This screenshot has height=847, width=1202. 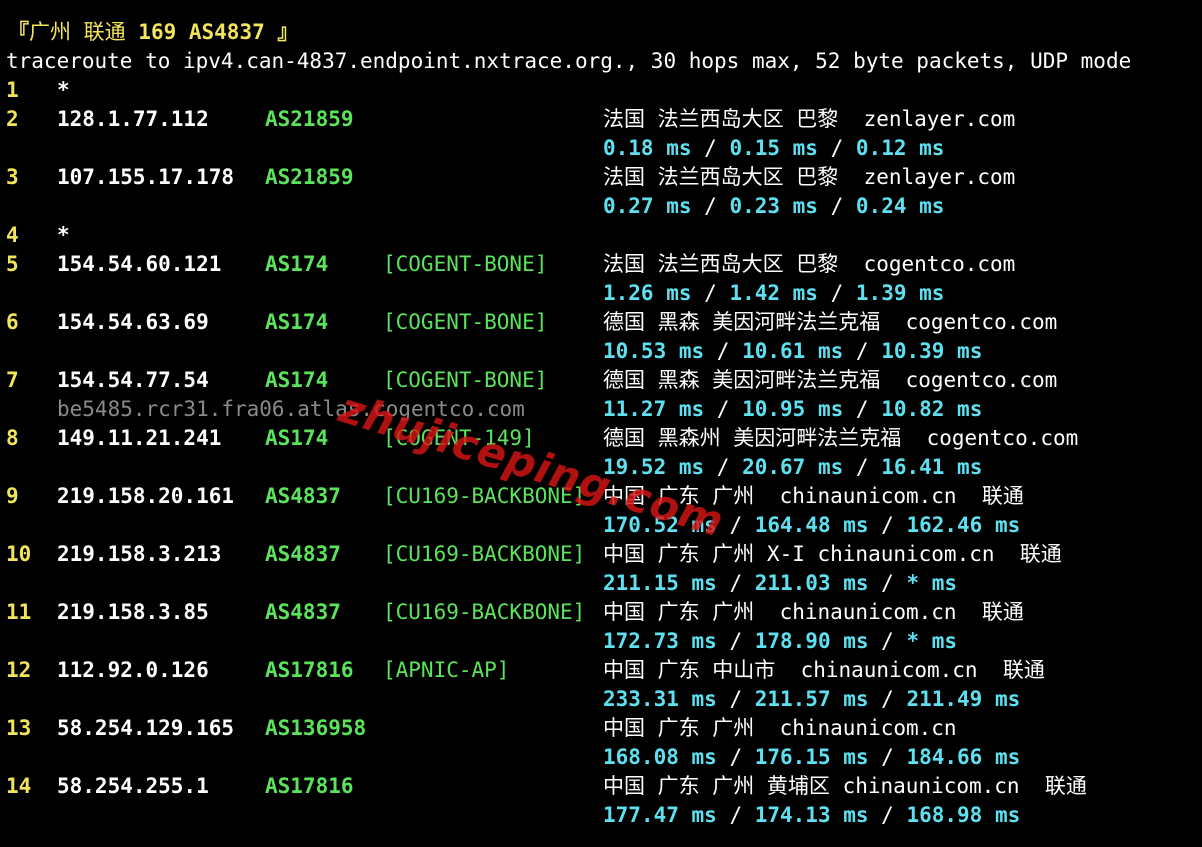 I want to click on rtt-value: 176.15 ms, so click(x=811, y=757).